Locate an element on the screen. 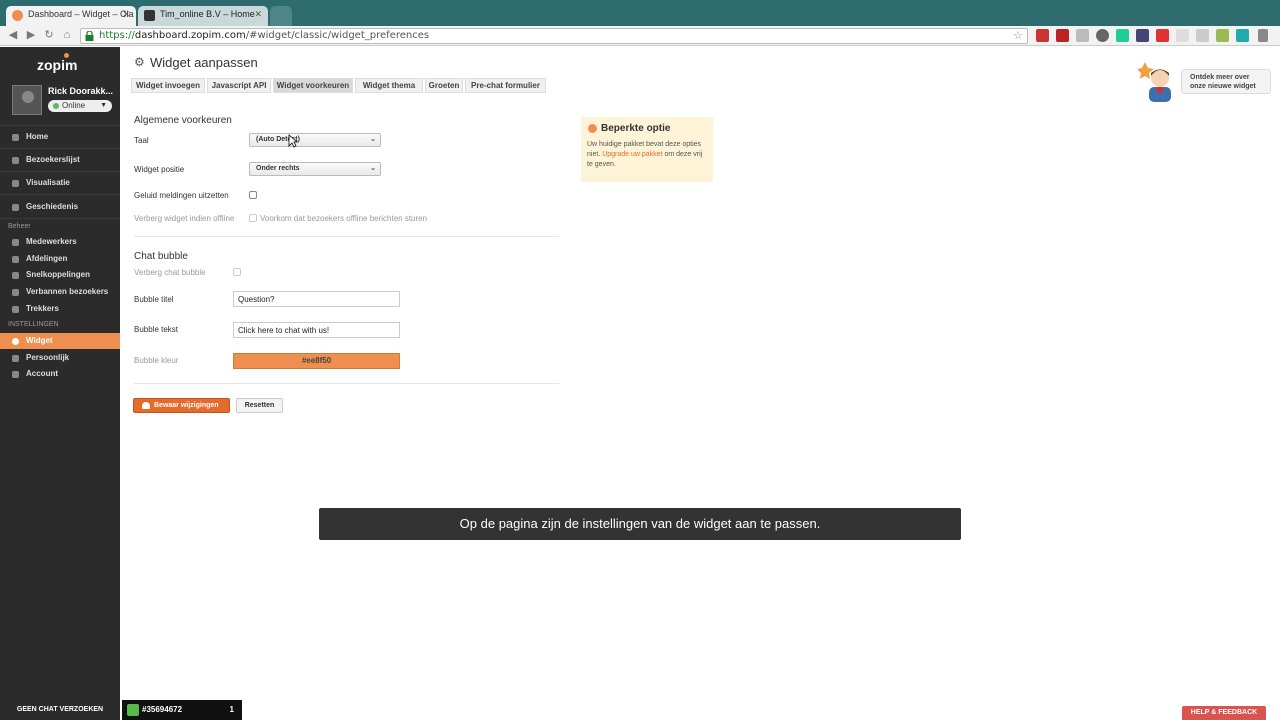 This screenshot has width=1280, height=720. home-icon: ⌂ is located at coordinates (67, 35).